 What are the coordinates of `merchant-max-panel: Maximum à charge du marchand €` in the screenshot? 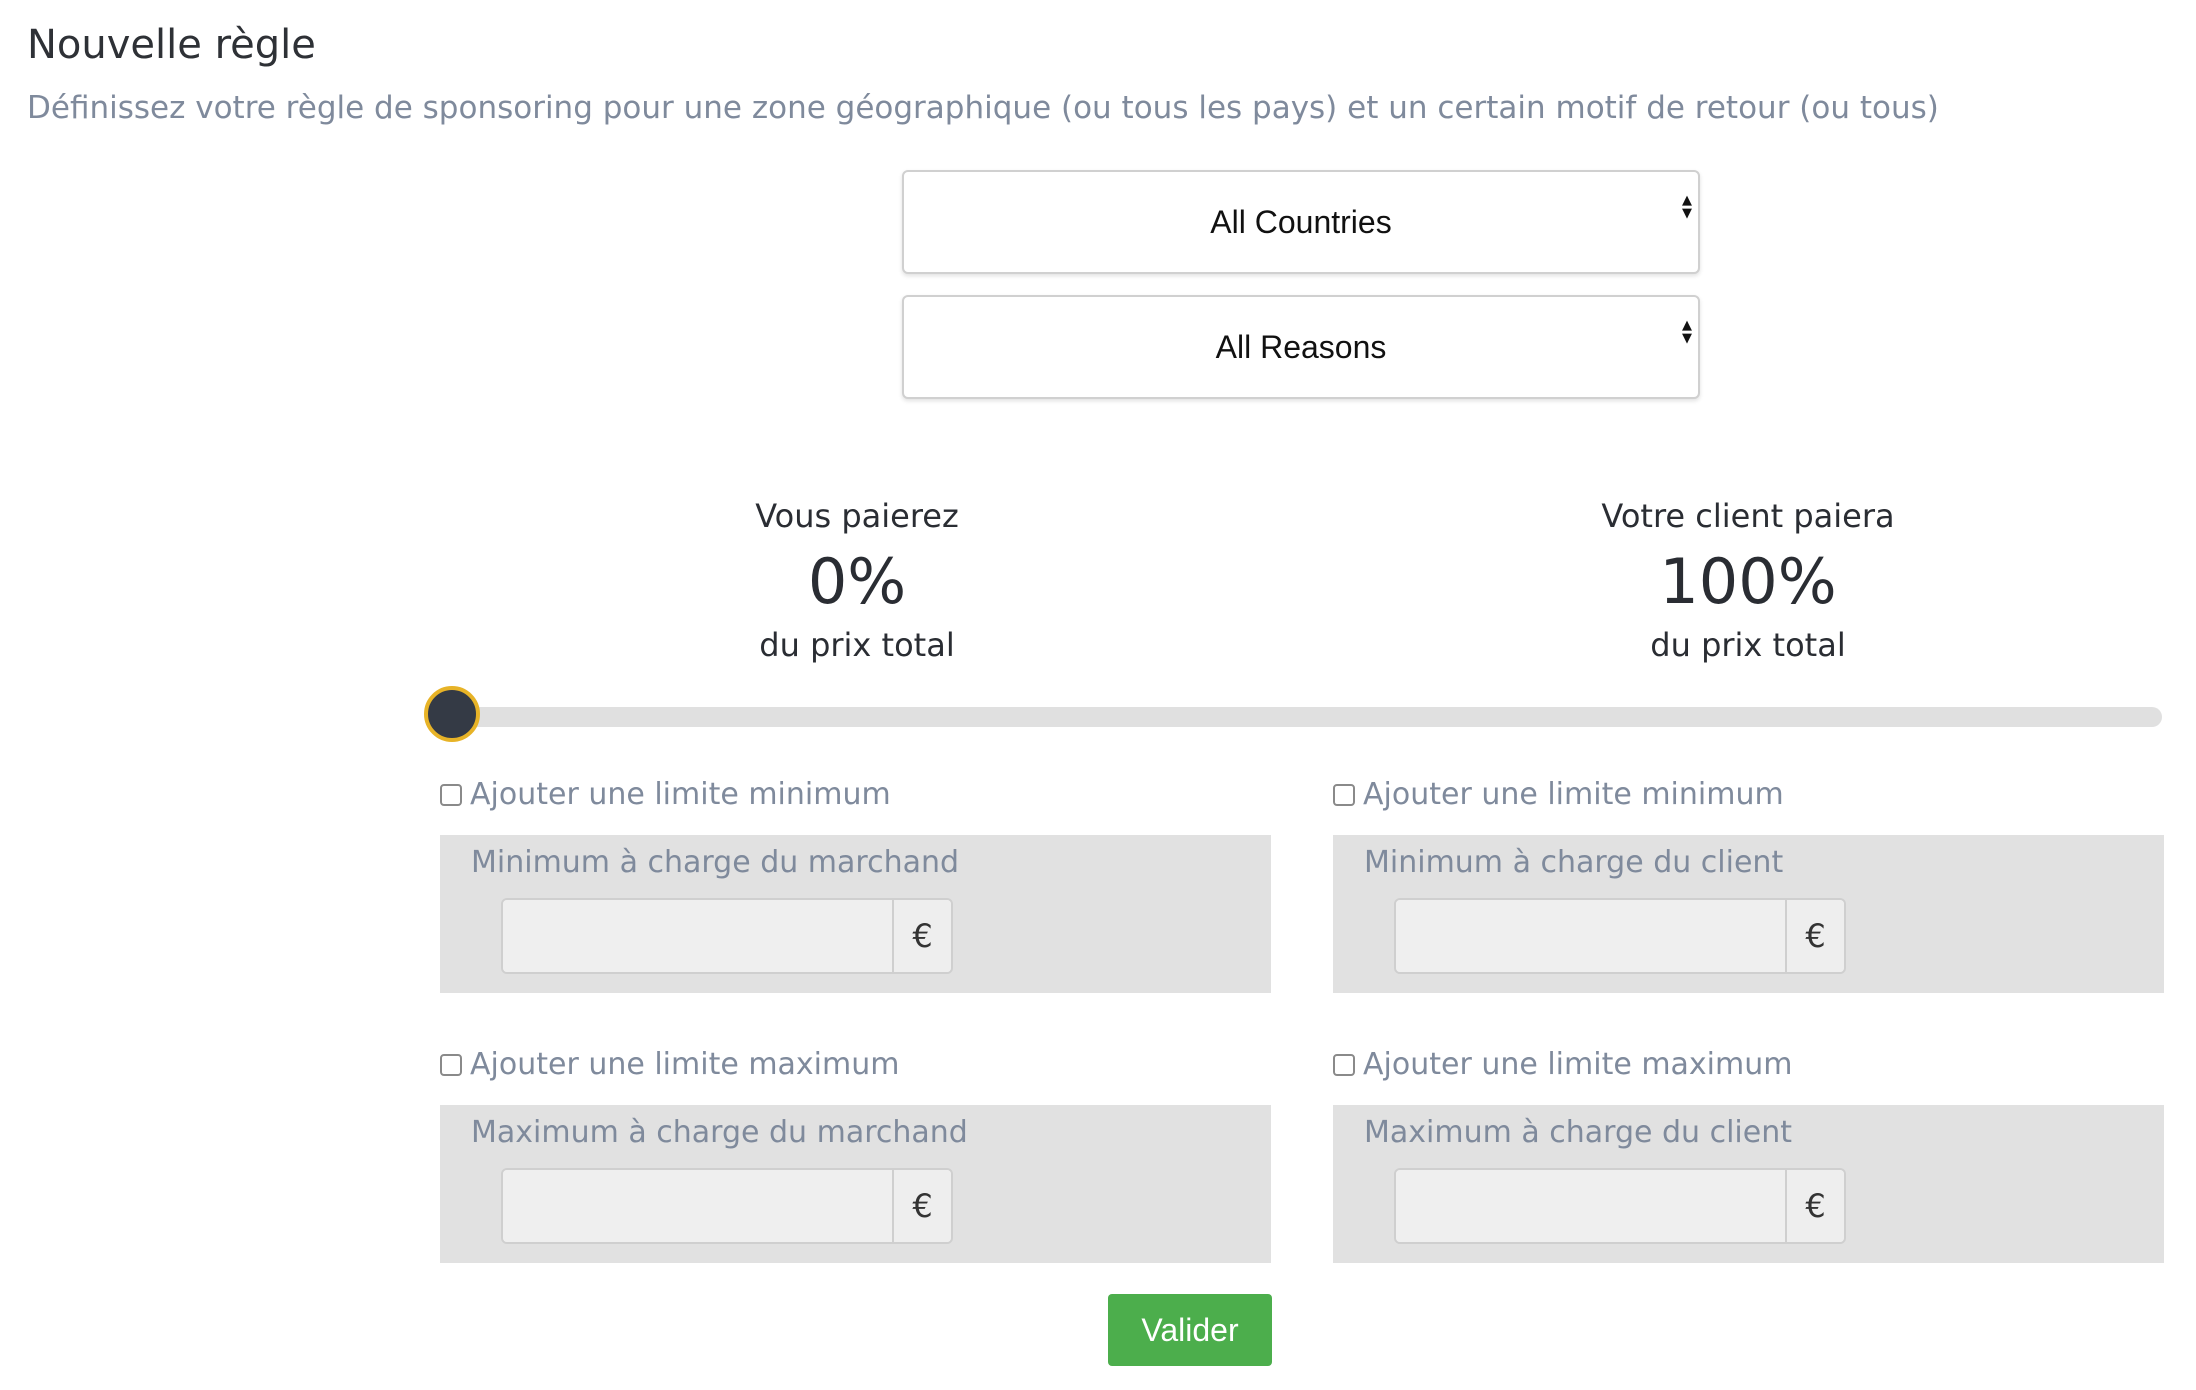 It's located at (855, 1184).